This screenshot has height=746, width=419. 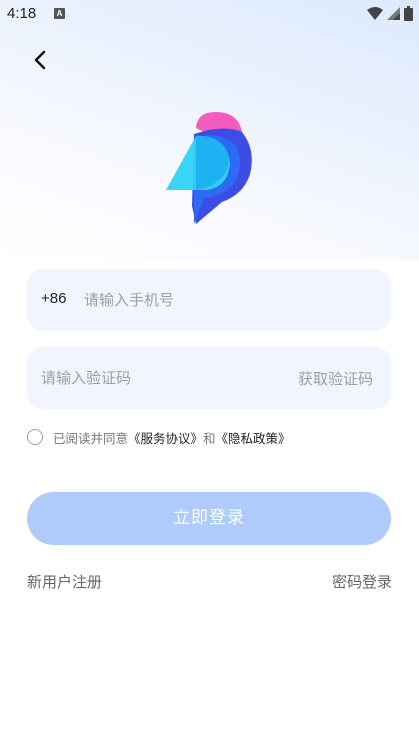 I want to click on country-code: +86, so click(x=53, y=298).